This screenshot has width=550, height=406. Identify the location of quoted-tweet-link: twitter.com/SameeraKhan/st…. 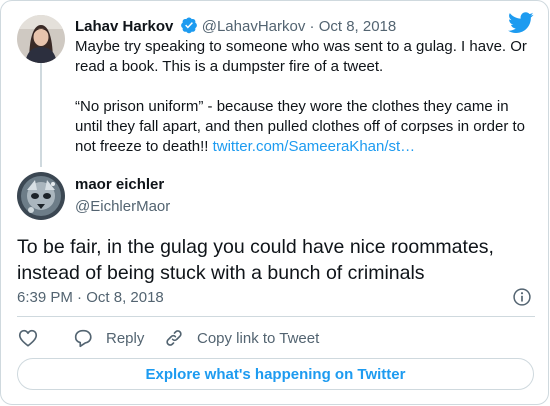
(314, 146).